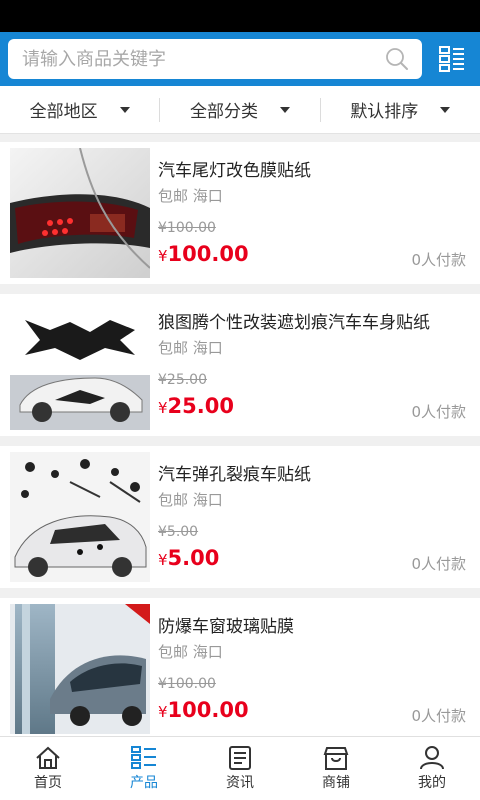 Image resolution: width=480 pixels, height=800 pixels. I want to click on product-price: ¥25.00, so click(196, 406).